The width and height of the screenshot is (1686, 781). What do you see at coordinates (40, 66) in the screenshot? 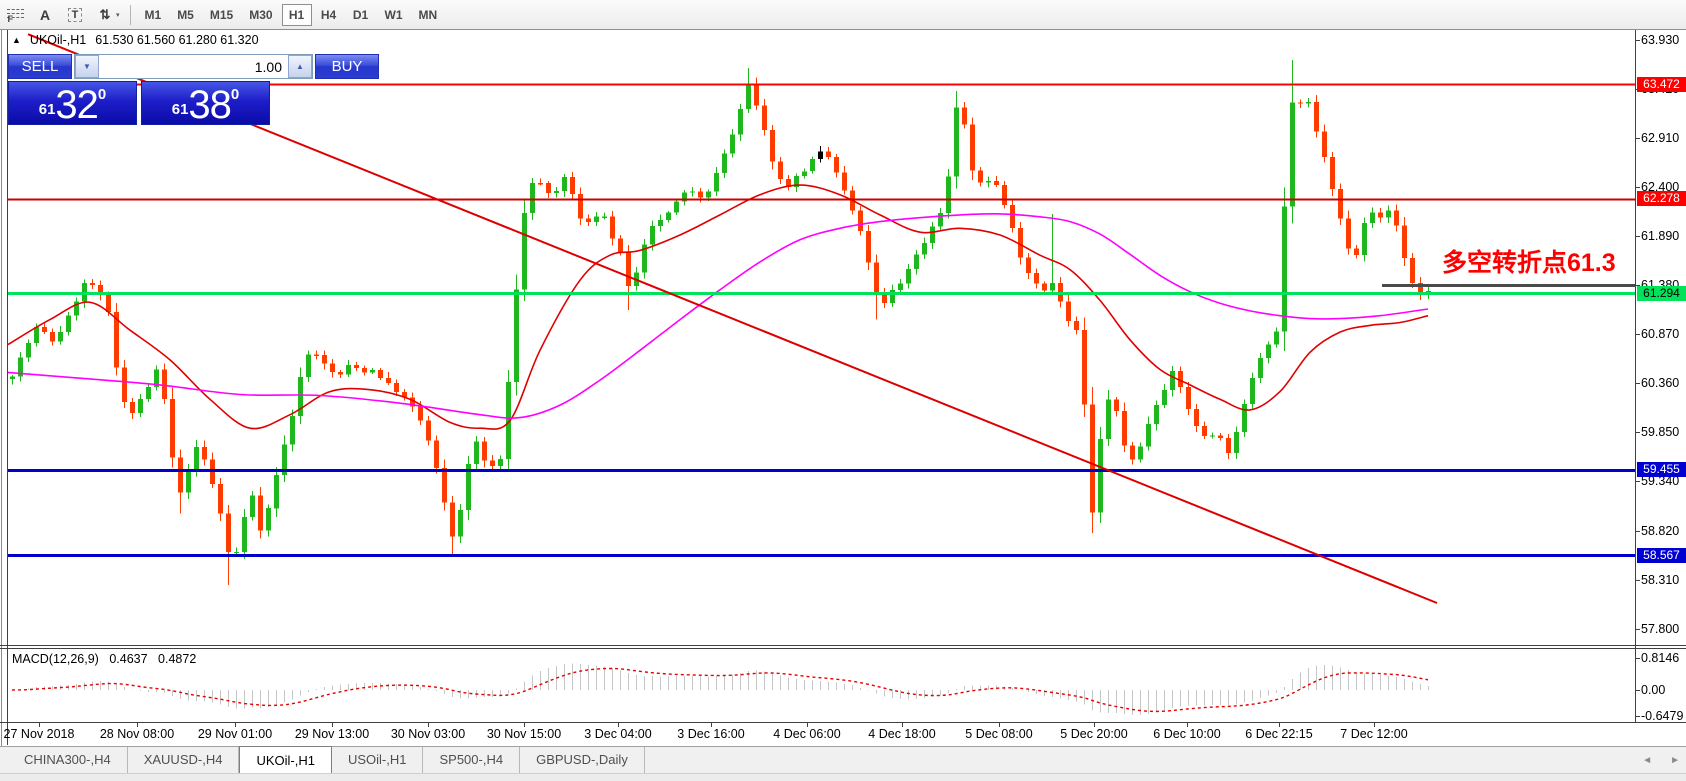
I see `sell-button: SELL` at bounding box center [40, 66].